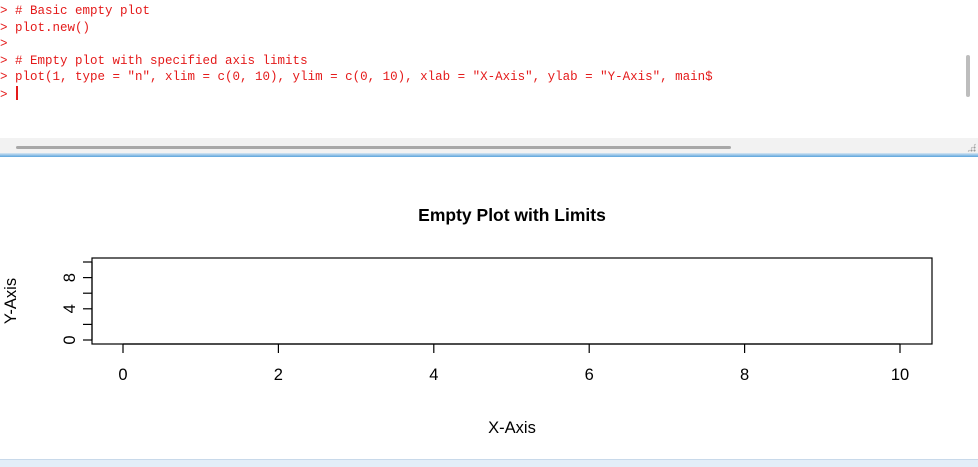 Image resolution: width=978 pixels, height=467 pixels. Describe the element at coordinates (45, 27) in the screenshot. I see `console-line: > plot.new()` at that location.